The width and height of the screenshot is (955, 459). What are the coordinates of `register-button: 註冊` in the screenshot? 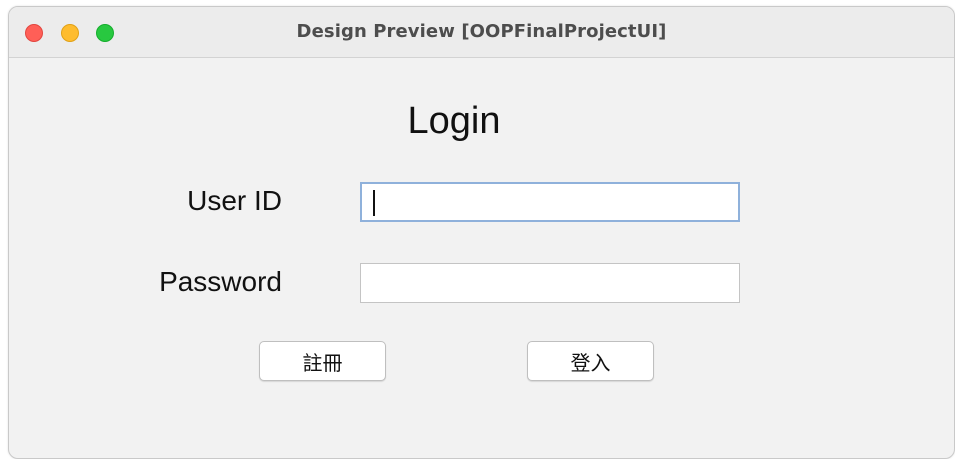 It's located at (322, 361).